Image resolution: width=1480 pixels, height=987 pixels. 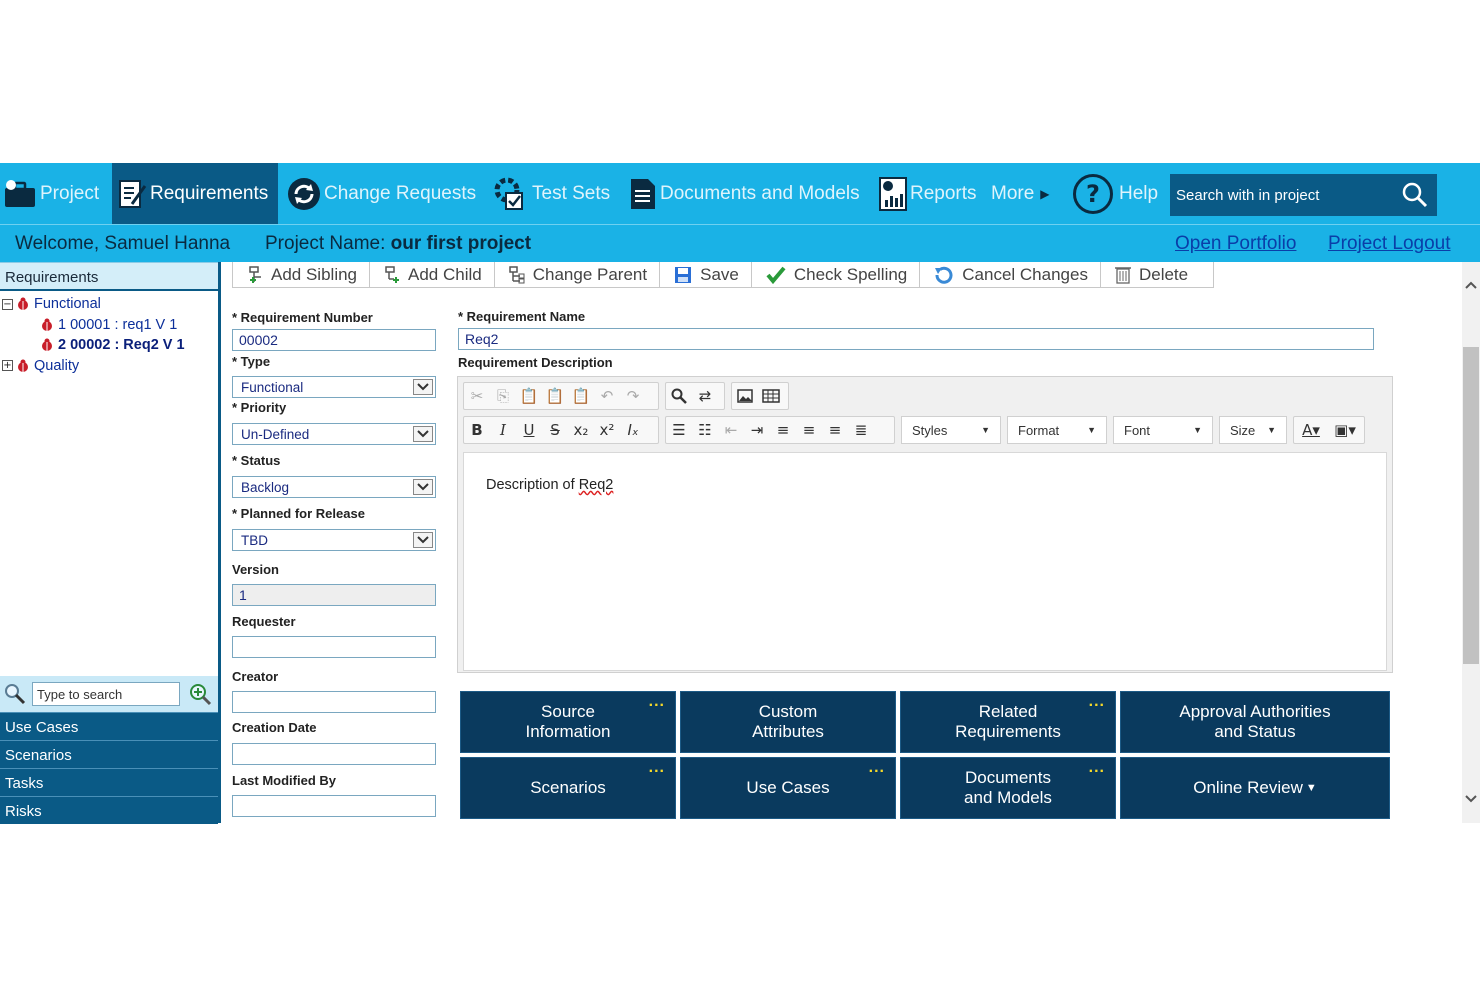 I want to click on nav-test-sets-label: Test Sets, so click(x=571, y=193).